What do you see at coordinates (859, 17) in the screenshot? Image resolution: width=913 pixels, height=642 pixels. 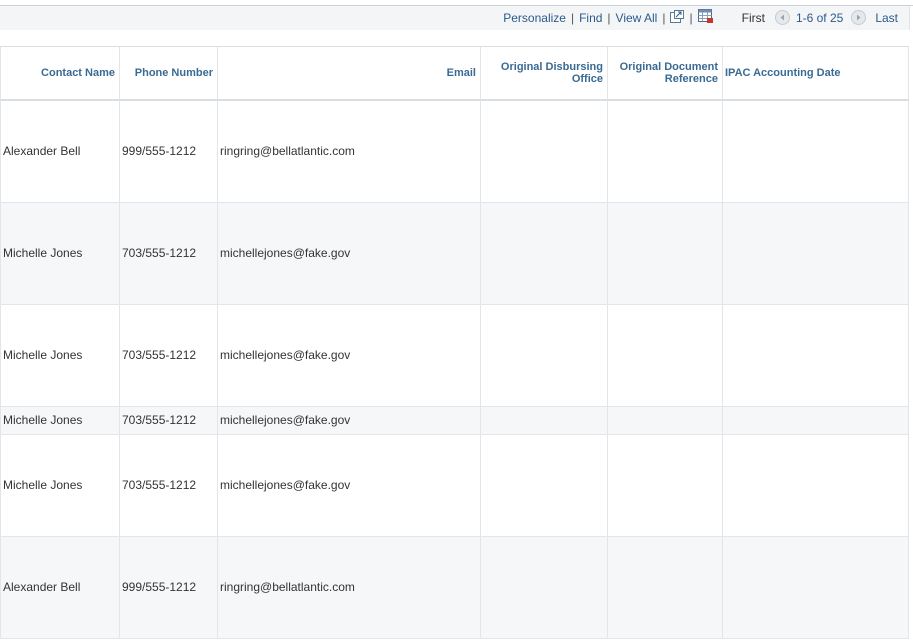 I see `next-arrow-icon` at bounding box center [859, 17].